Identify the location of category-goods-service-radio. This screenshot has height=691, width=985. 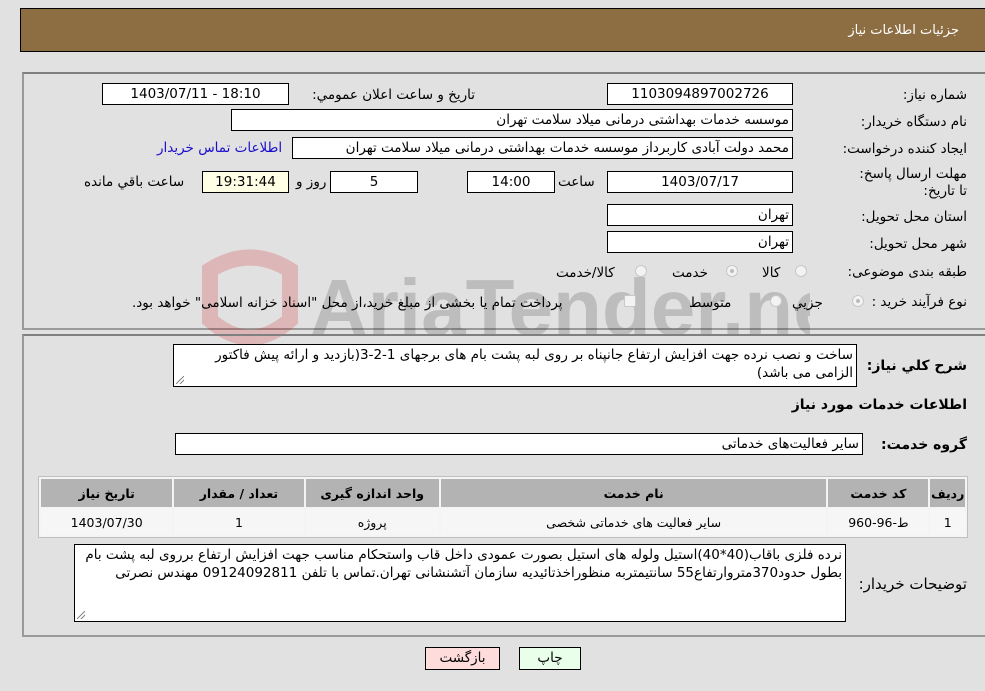
(641, 271).